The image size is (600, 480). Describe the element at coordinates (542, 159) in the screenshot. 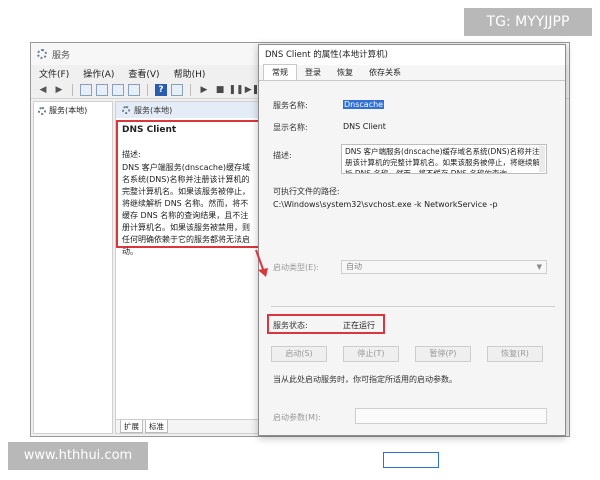

I see `description-scrollbar` at that location.